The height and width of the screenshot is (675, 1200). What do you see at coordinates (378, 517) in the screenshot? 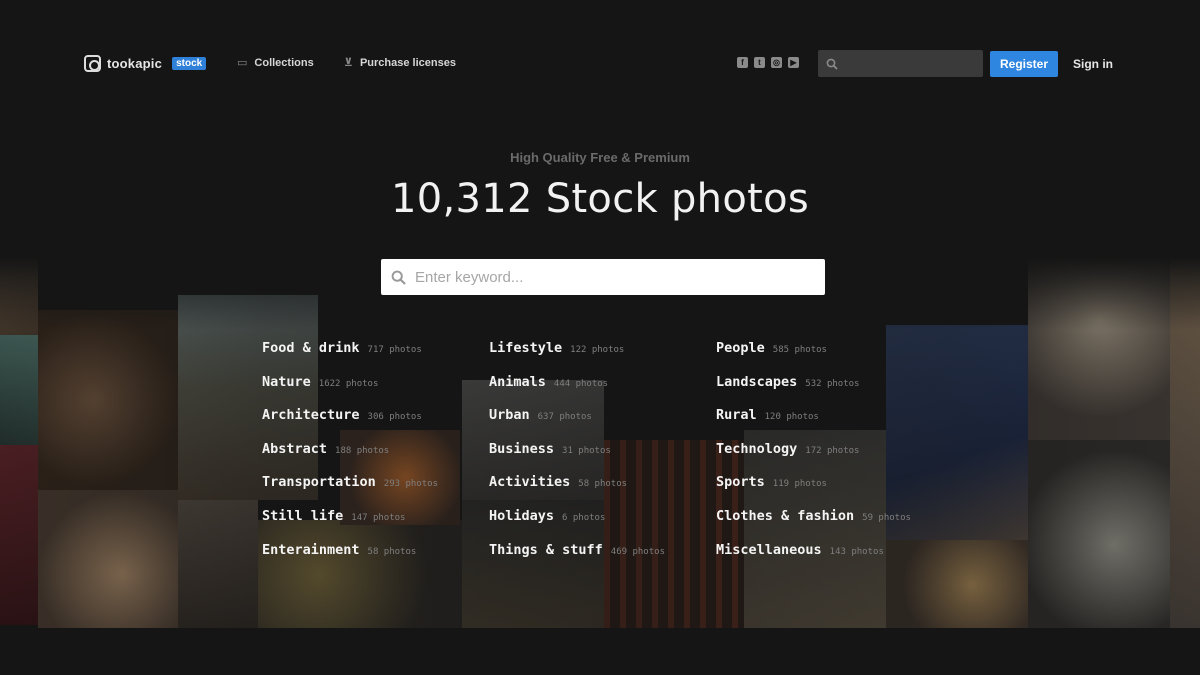
I see `category-count: 147 photos` at bounding box center [378, 517].